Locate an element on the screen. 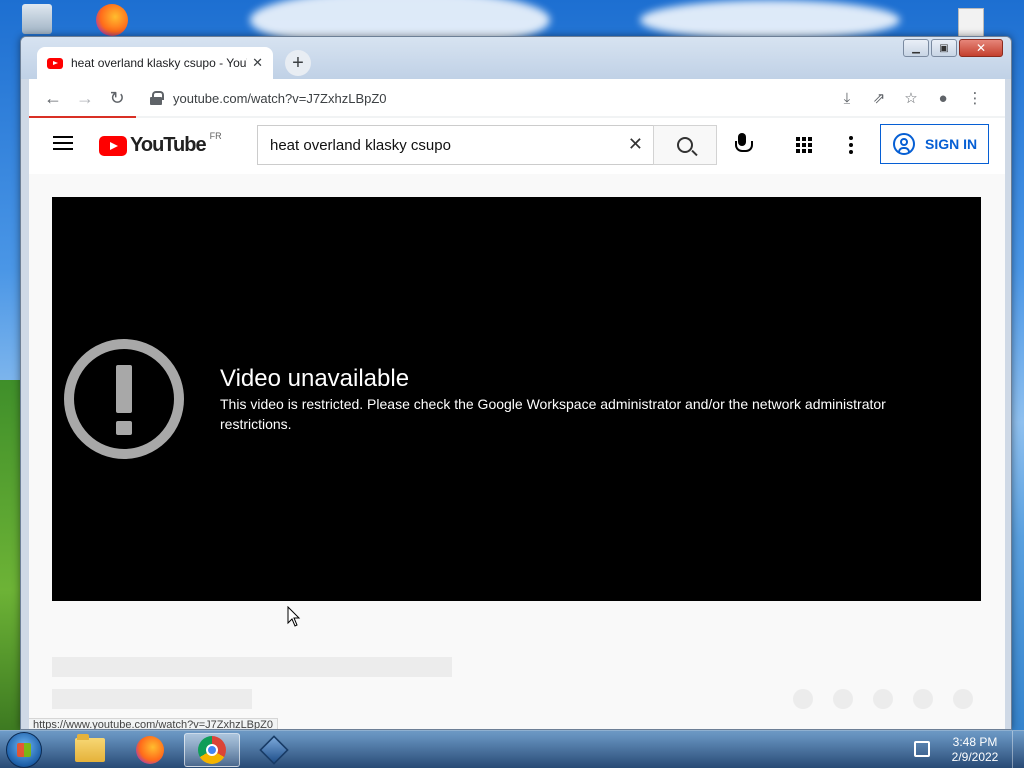 The width and height of the screenshot is (1024, 768). clock-time: 3:48 PM is located at coordinates (975, 742).